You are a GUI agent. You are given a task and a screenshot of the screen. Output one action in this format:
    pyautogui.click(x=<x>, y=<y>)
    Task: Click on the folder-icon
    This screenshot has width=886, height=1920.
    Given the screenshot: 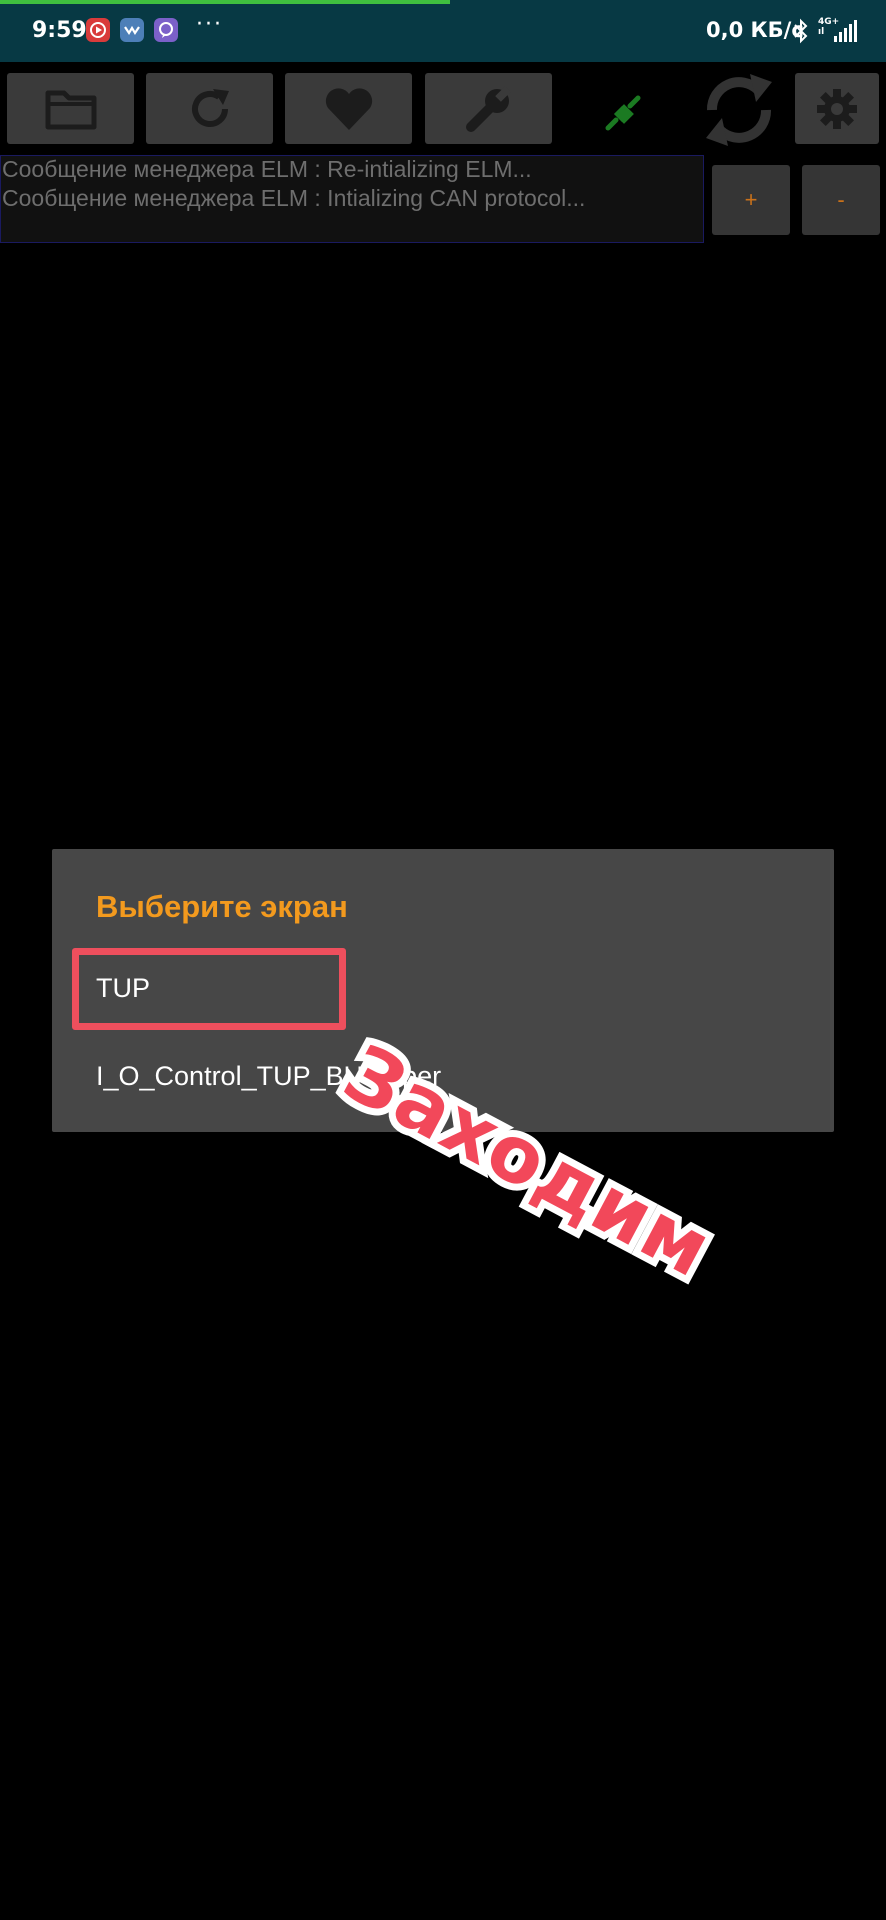 What is the action you would take?
    pyautogui.click(x=70, y=109)
    